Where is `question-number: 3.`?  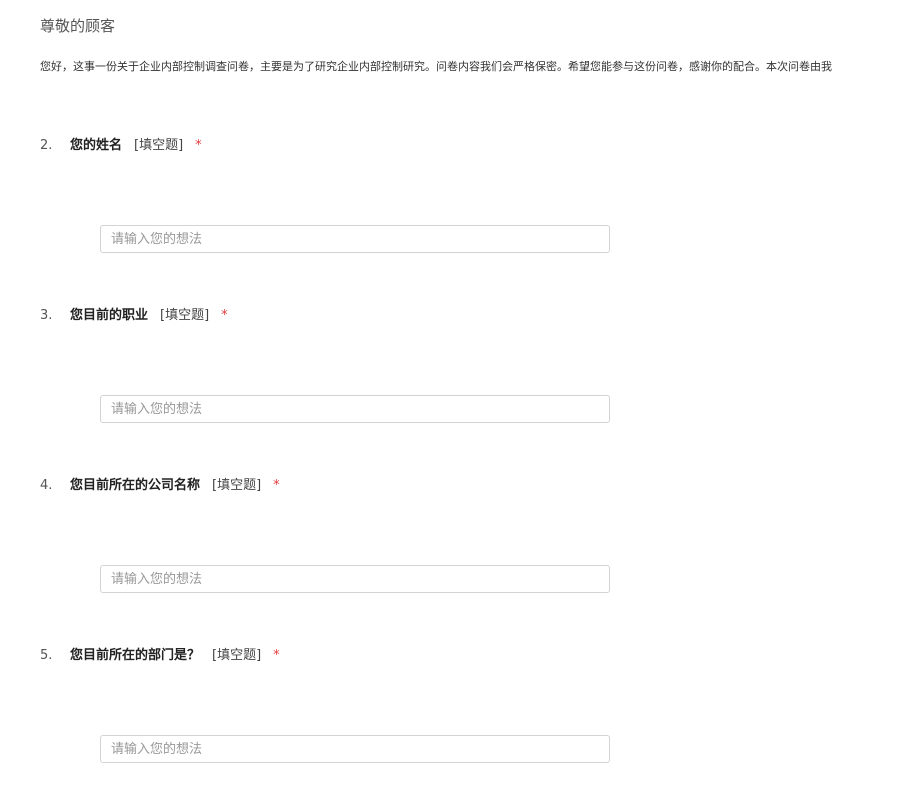 question-number: 3. is located at coordinates (46, 315).